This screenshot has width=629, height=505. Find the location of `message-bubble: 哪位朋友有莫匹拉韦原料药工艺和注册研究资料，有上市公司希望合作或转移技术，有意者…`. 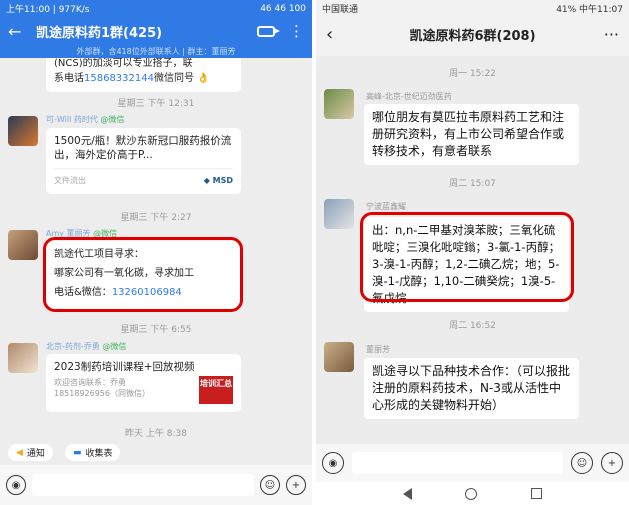

message-bubble: 哪位朋友有莫匹拉韦原料药工艺和注册研究资料，有上市公司希望合作或转移技术，有意者… is located at coordinates (471, 134).